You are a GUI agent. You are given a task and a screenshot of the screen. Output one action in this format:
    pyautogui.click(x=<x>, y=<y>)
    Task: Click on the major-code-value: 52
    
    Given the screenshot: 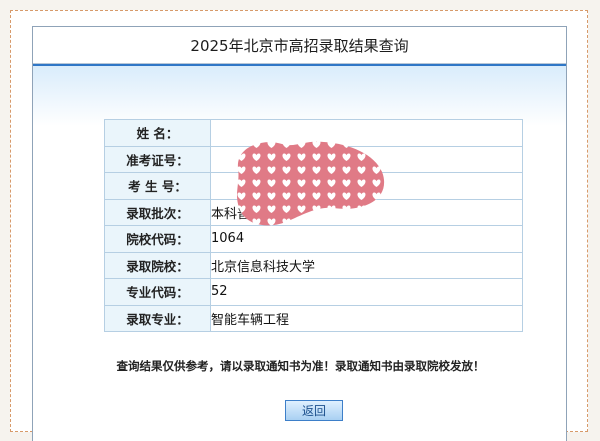 What is the action you would take?
    pyautogui.click(x=366, y=292)
    